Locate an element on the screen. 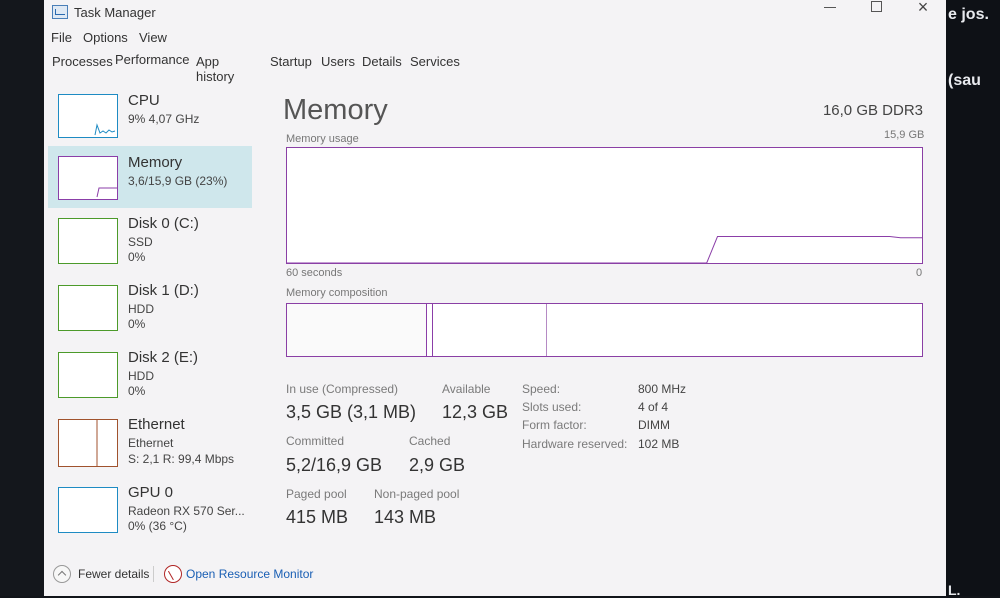  sidebar-item-title: CPU is located at coordinates (144, 100).